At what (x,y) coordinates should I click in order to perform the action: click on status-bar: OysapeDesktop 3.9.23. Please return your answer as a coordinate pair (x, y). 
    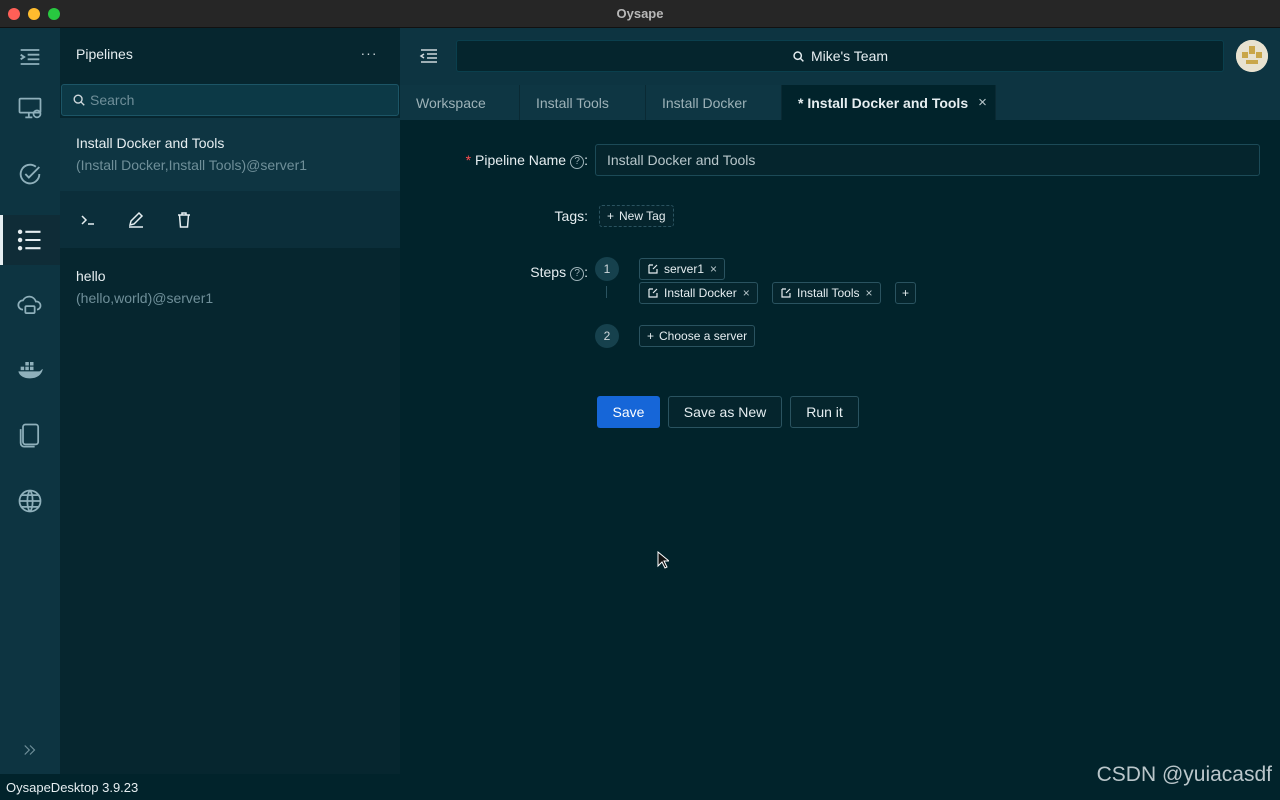
    Looking at the image, I should click on (640, 787).